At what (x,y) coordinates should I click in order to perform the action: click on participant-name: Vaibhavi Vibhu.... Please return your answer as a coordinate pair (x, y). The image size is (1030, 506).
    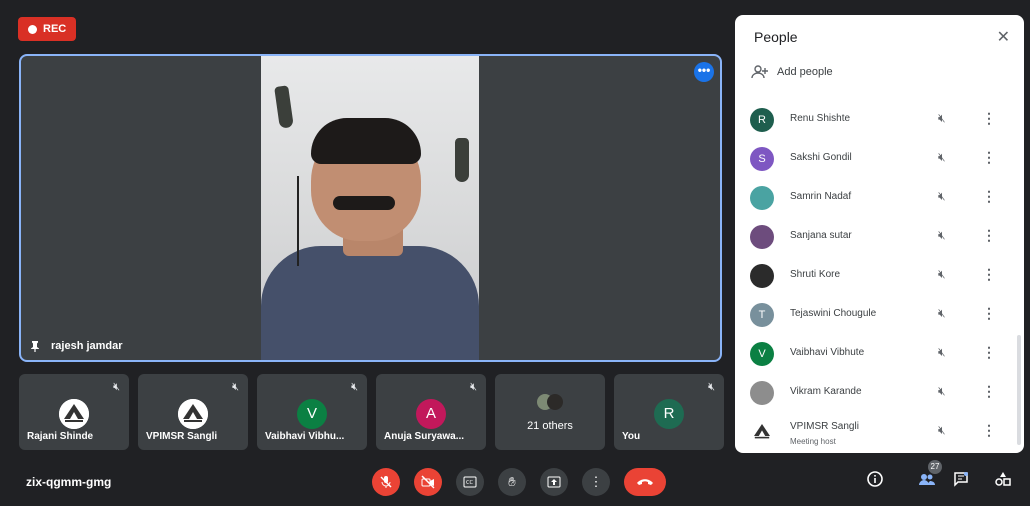
    Looking at the image, I should click on (305, 436).